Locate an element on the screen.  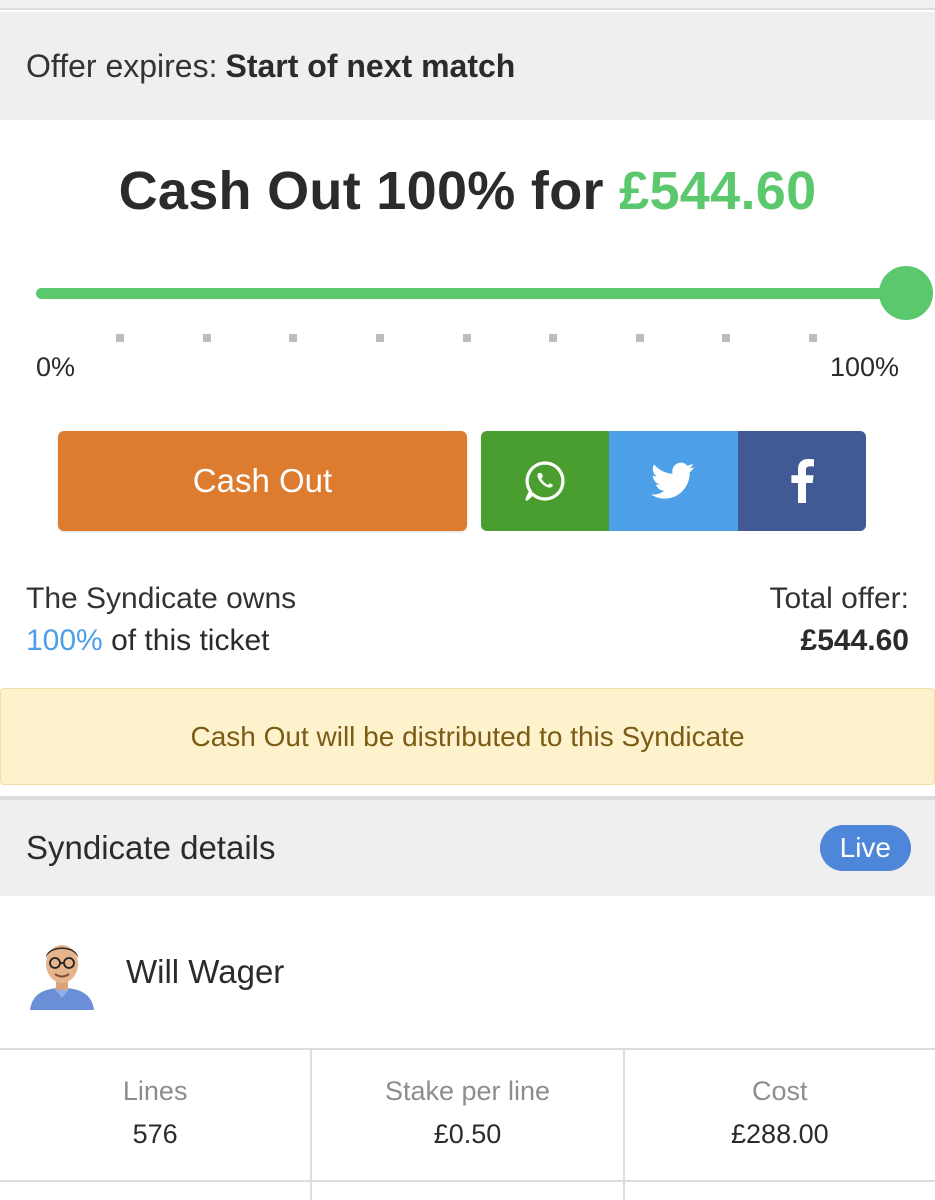
stat-cost: Cost £288.00 is located at coordinates (780, 1125).